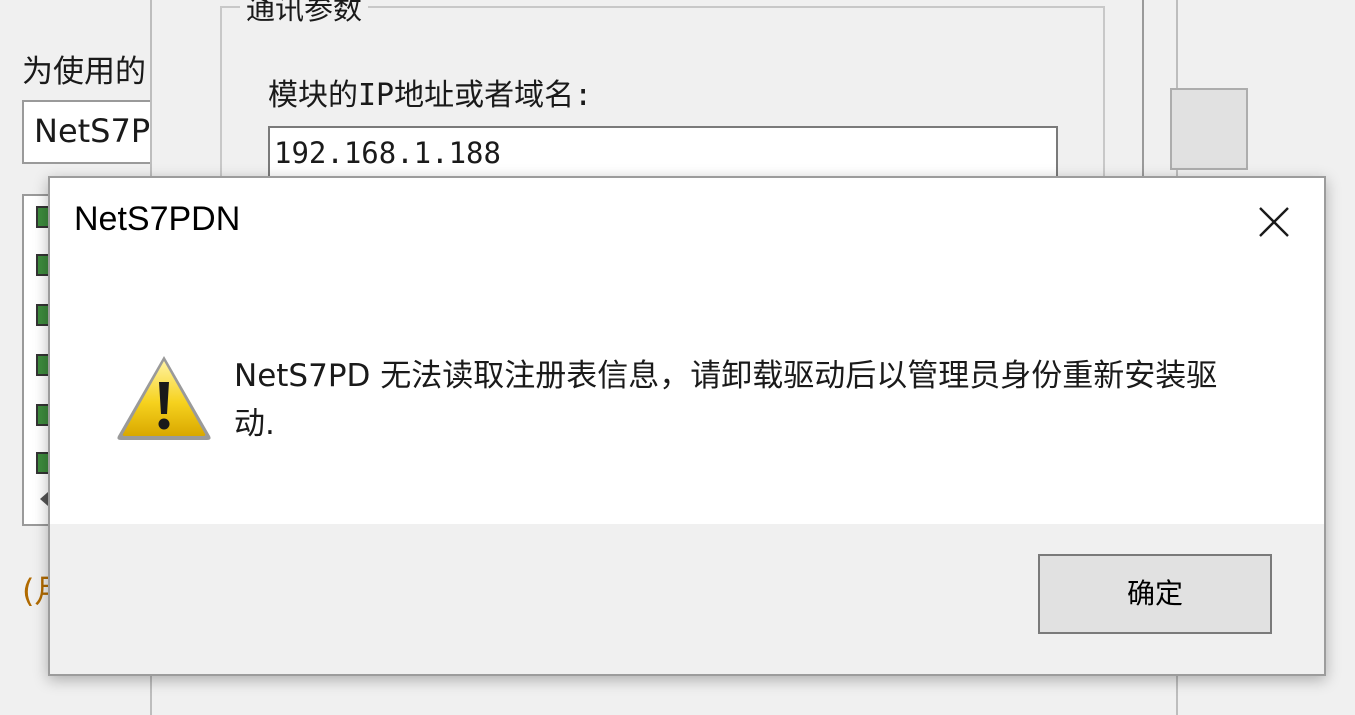 The image size is (1355, 715). Describe the element at coordinates (304, 14) in the screenshot. I see `comm-params-group-title: 通讯参数` at that location.